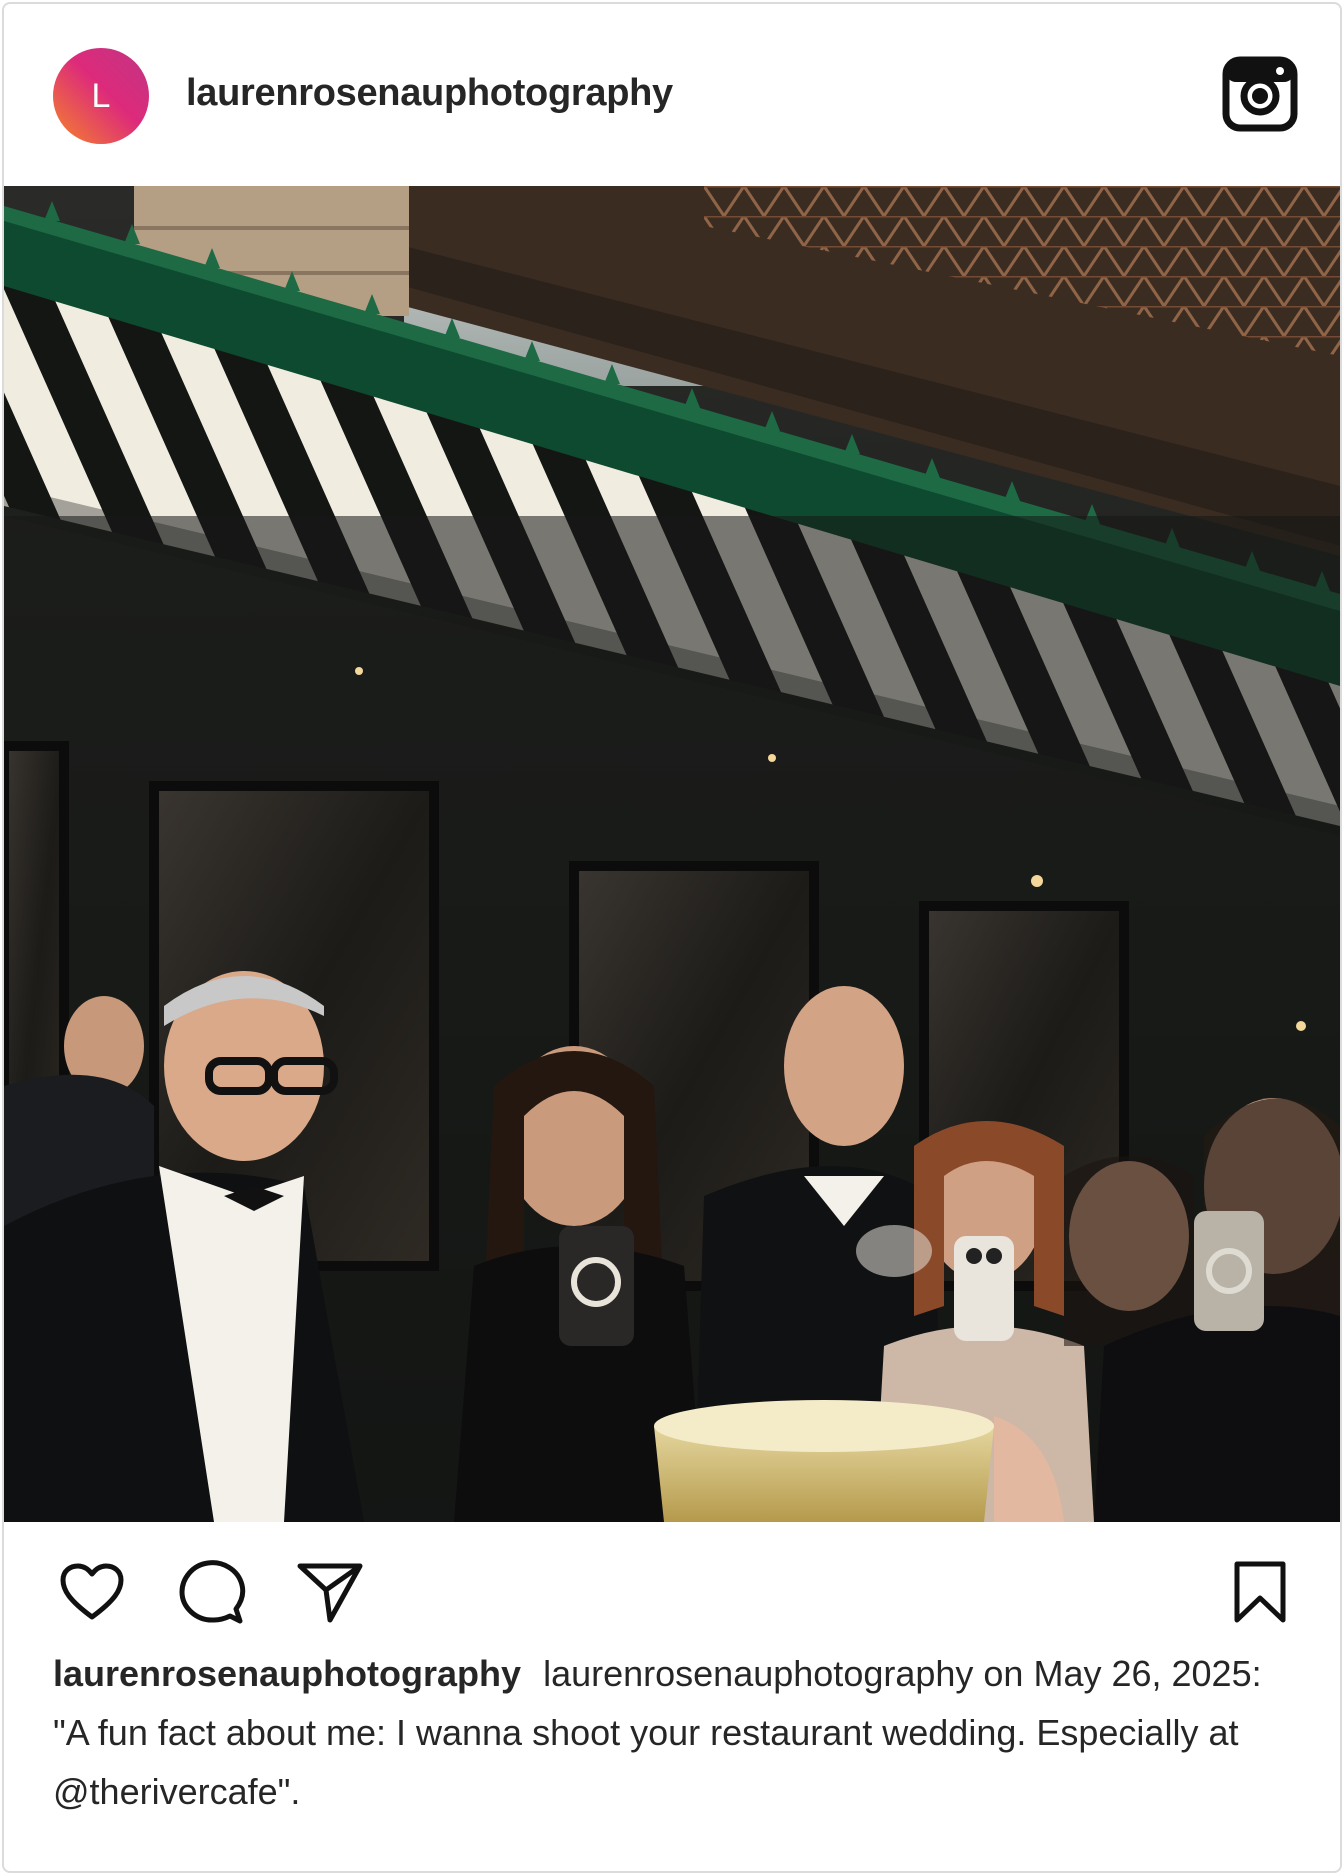 This screenshot has width=1344, height=1875. I want to click on avatar-letter: L, so click(101, 95).